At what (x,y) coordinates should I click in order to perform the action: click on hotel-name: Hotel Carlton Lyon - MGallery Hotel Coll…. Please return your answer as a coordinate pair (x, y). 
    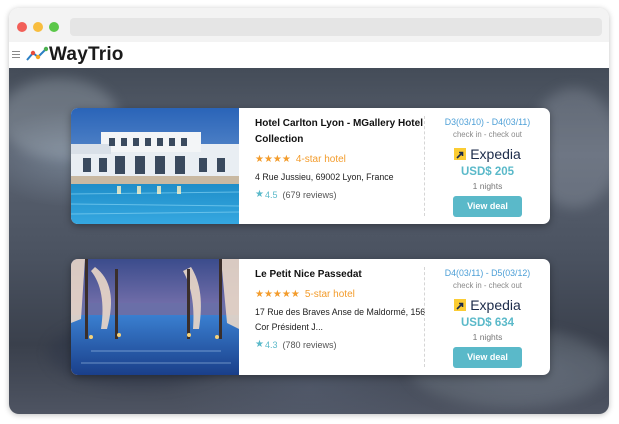
    Looking at the image, I should click on (345, 132).